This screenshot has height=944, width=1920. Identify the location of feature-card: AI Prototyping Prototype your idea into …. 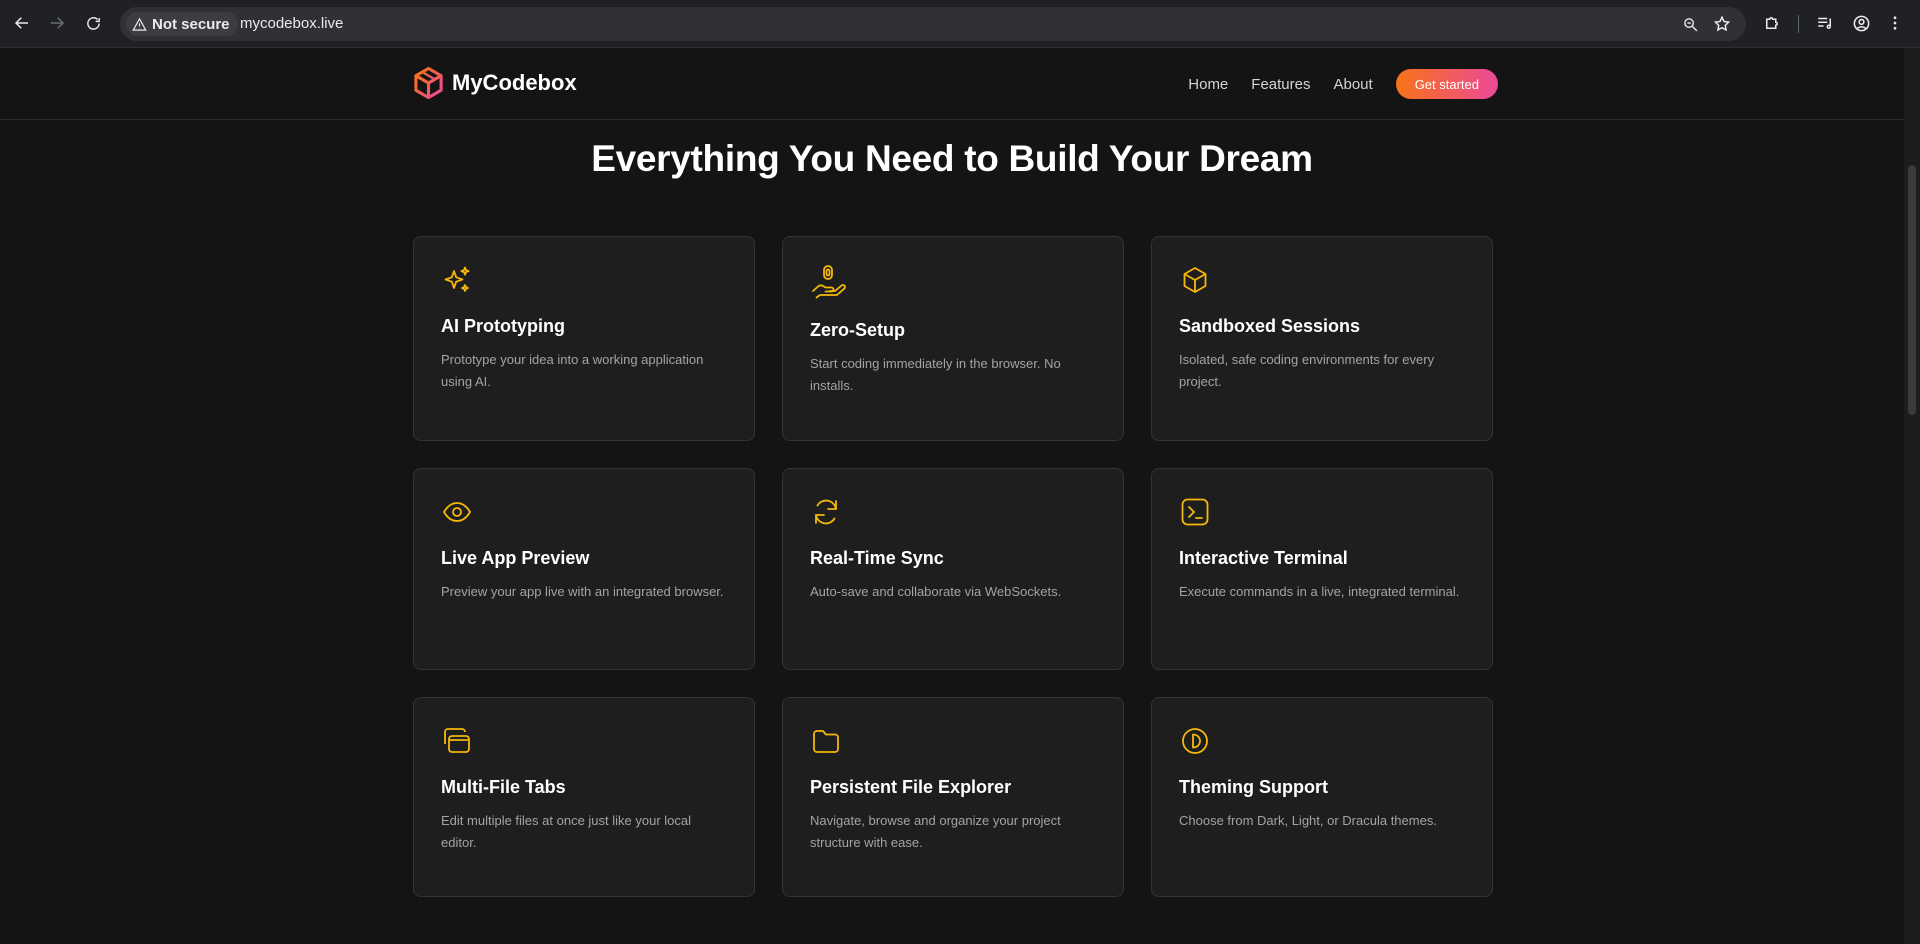
(584, 338).